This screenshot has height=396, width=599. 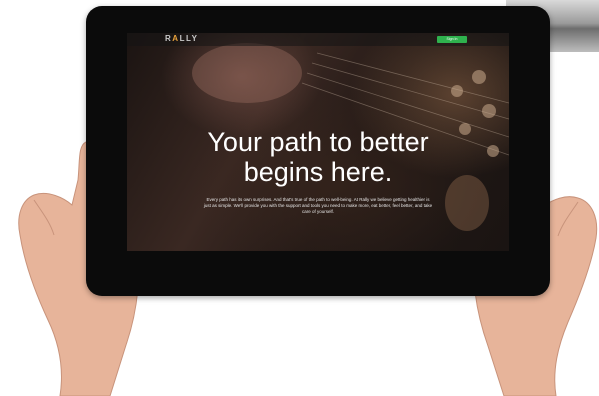 I want to click on rally-logo: RALLY, so click(x=181, y=38).